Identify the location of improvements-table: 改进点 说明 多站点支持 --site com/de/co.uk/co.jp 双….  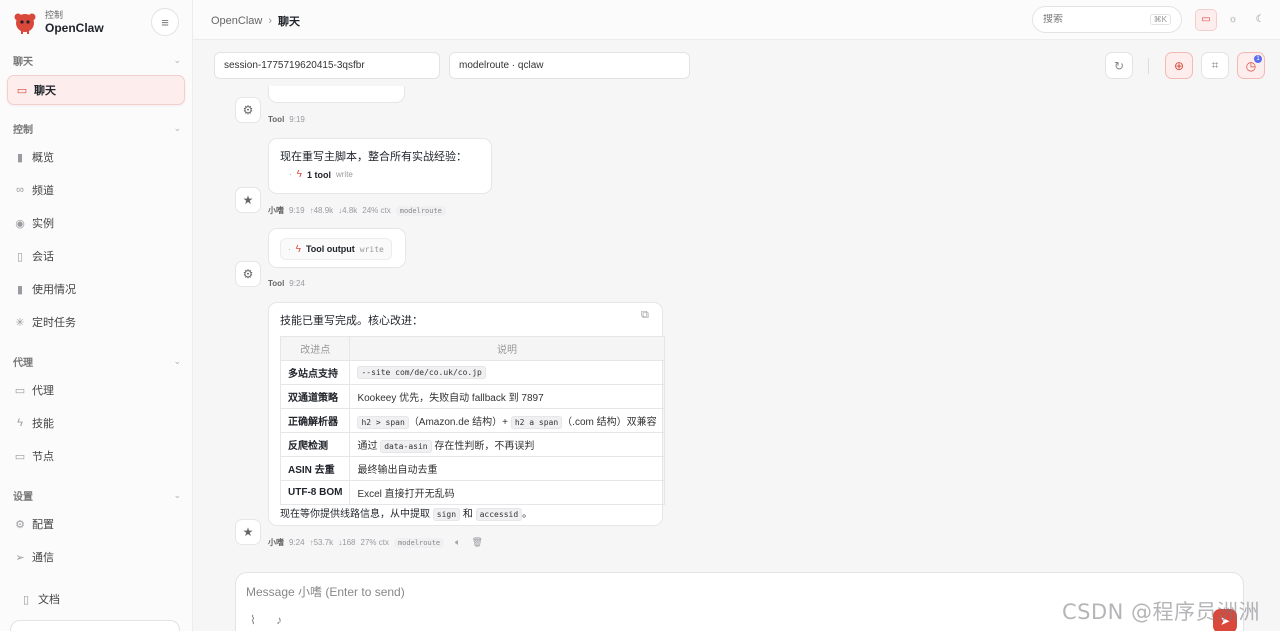
(472, 420).